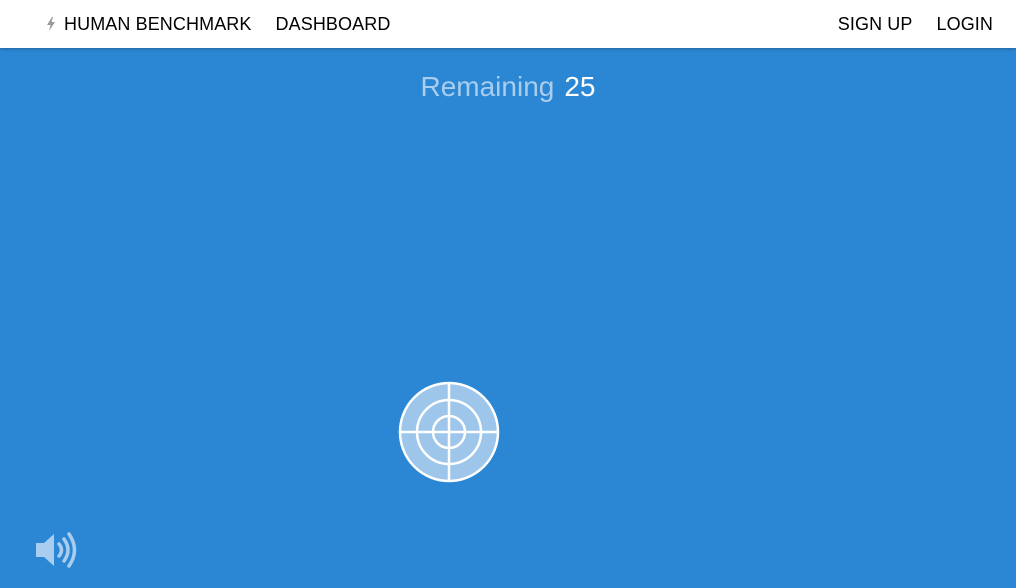 This screenshot has width=1016, height=588. I want to click on login-label: LOGIN, so click(964, 23).